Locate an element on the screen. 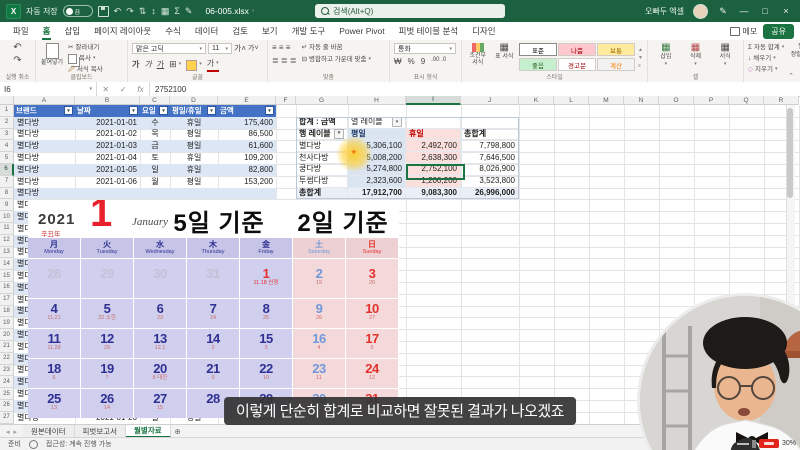 The width and height of the screenshot is (800, 450). sheet-prev-icon: ◂ is located at coordinates (8, 432).